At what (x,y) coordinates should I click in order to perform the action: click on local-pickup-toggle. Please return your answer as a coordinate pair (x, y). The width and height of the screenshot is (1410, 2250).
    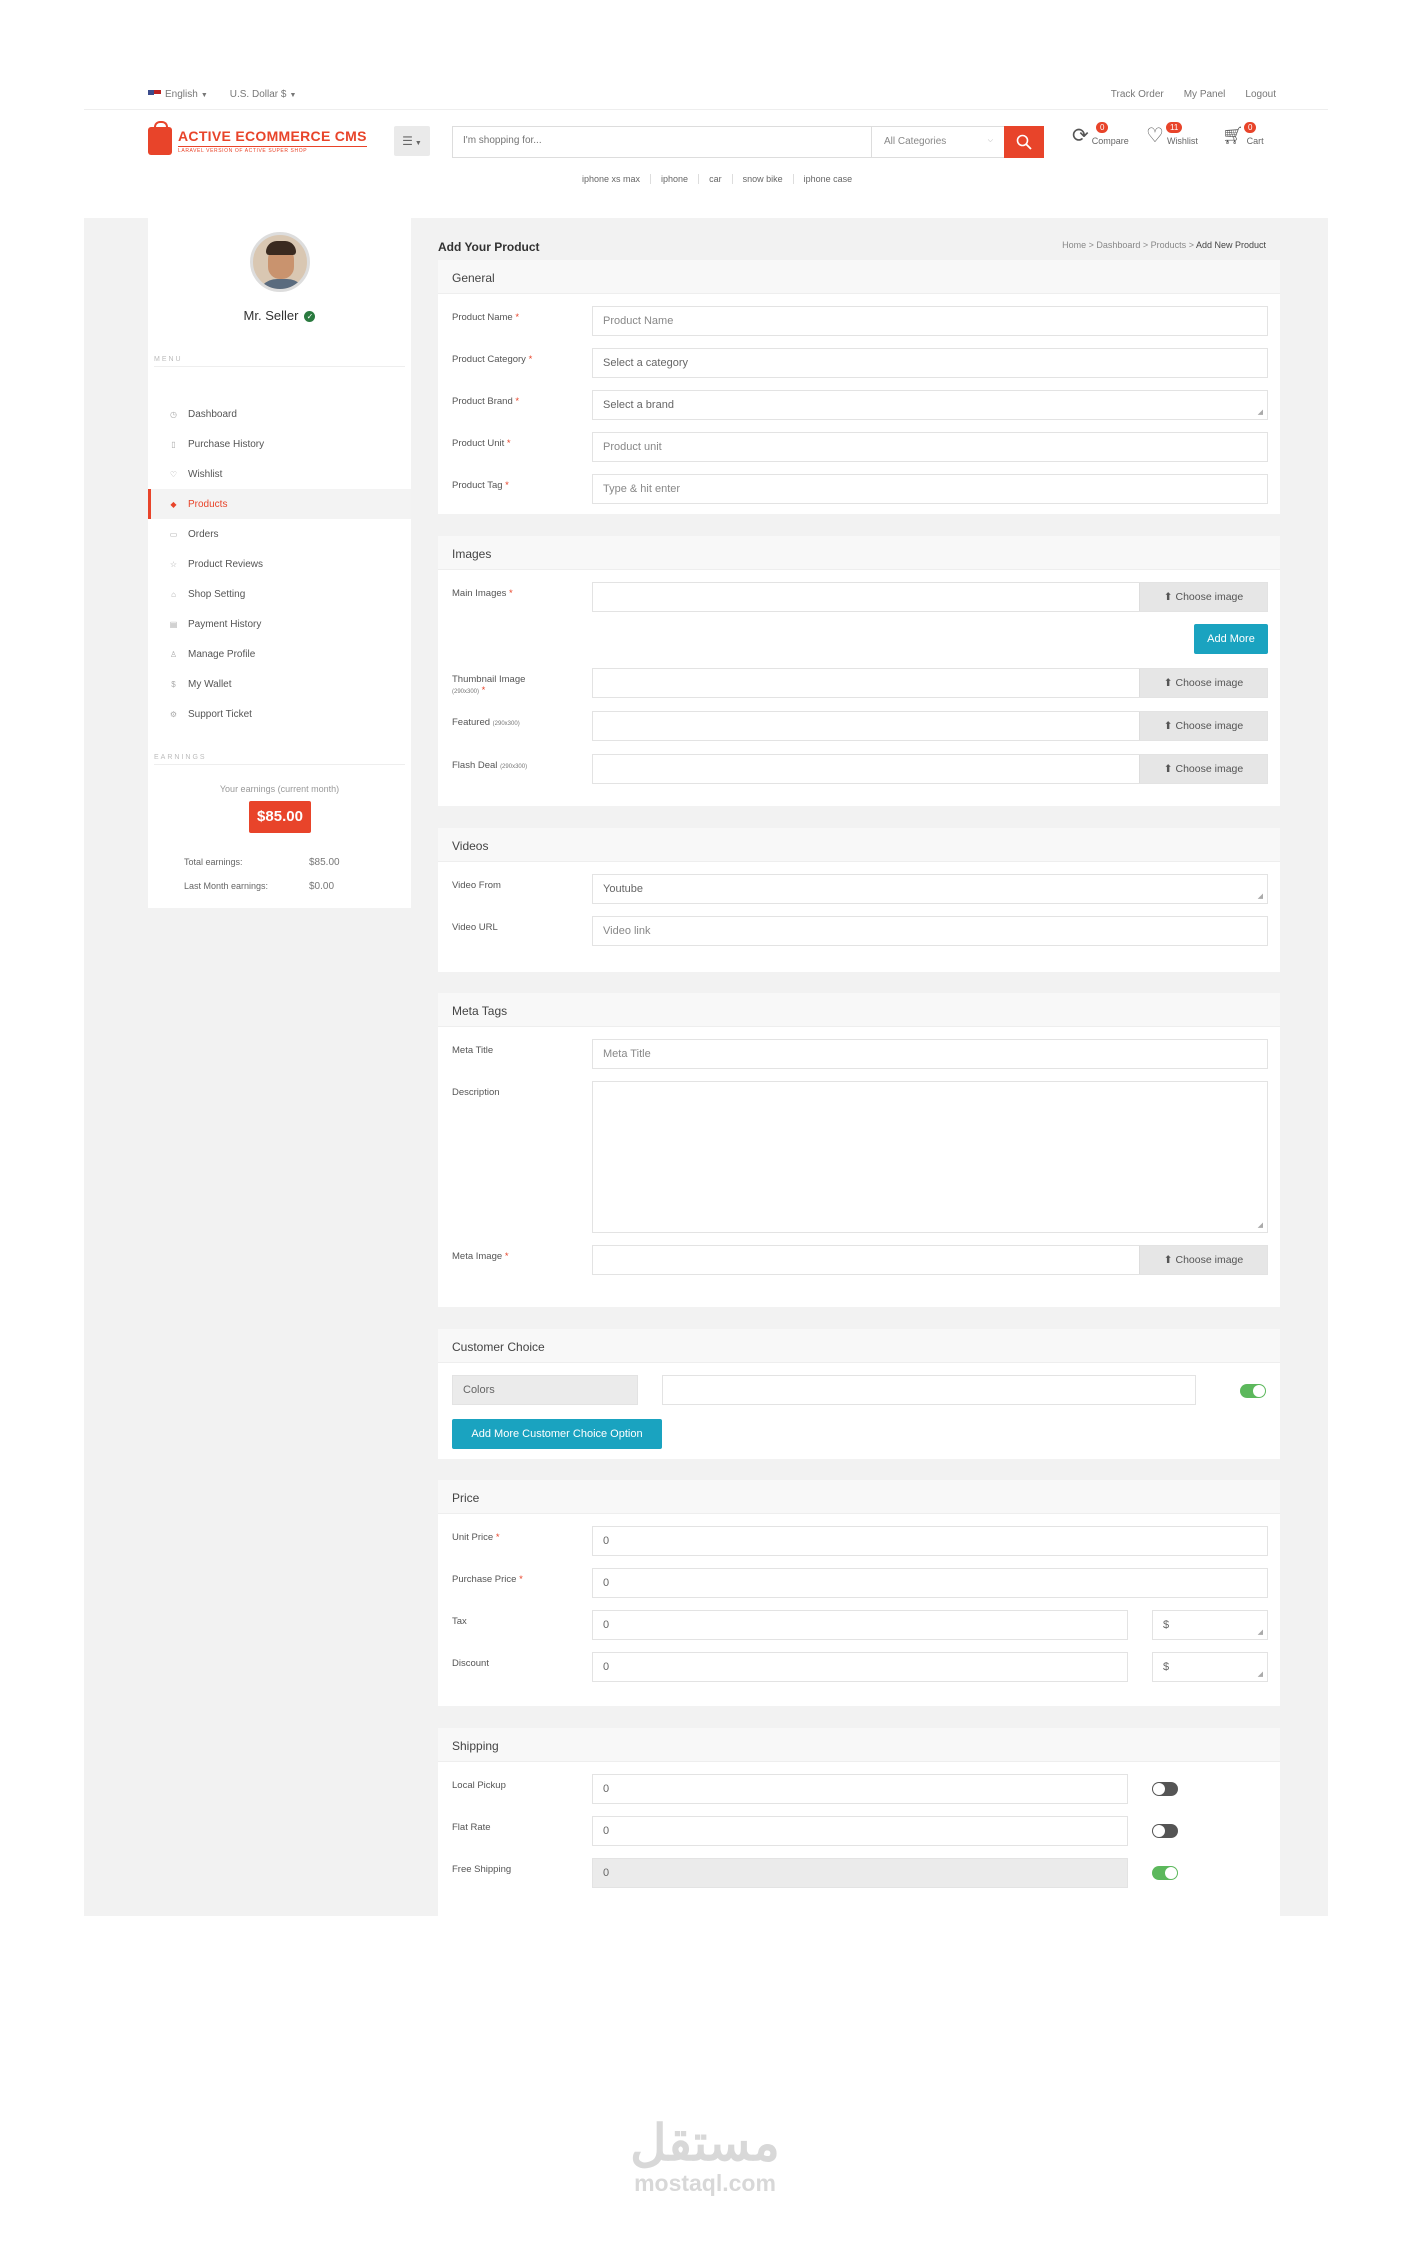
    Looking at the image, I should click on (1165, 1789).